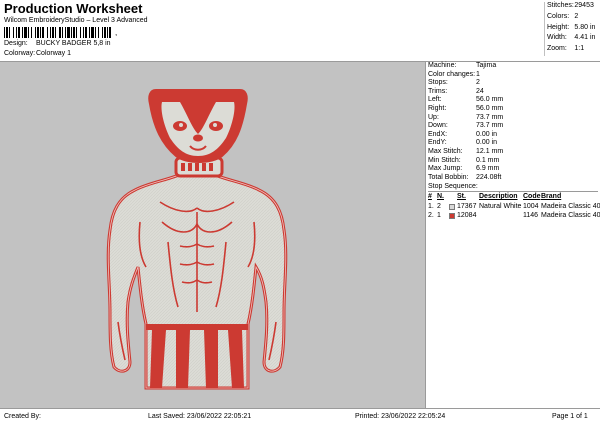  What do you see at coordinates (16, 43) in the screenshot?
I see `design-label: Design:` at bounding box center [16, 43].